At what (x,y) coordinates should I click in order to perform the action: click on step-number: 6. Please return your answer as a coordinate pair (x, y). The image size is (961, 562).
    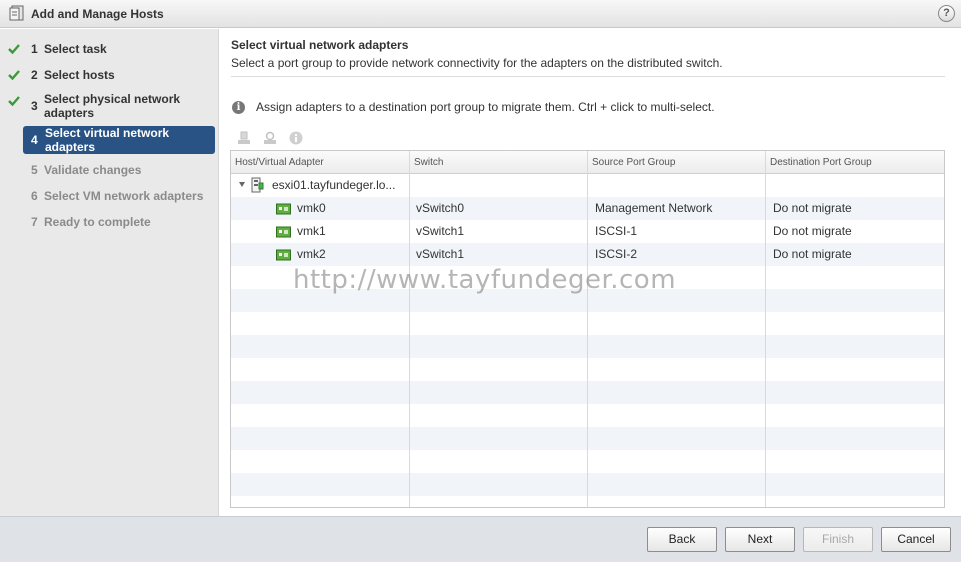
    Looking at the image, I should click on (34, 196).